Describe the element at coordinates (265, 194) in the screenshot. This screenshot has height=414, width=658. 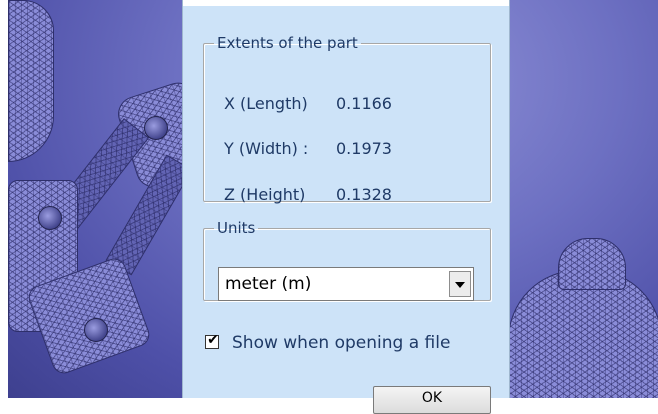
I see `extent-z-label: Z (Height)` at that location.